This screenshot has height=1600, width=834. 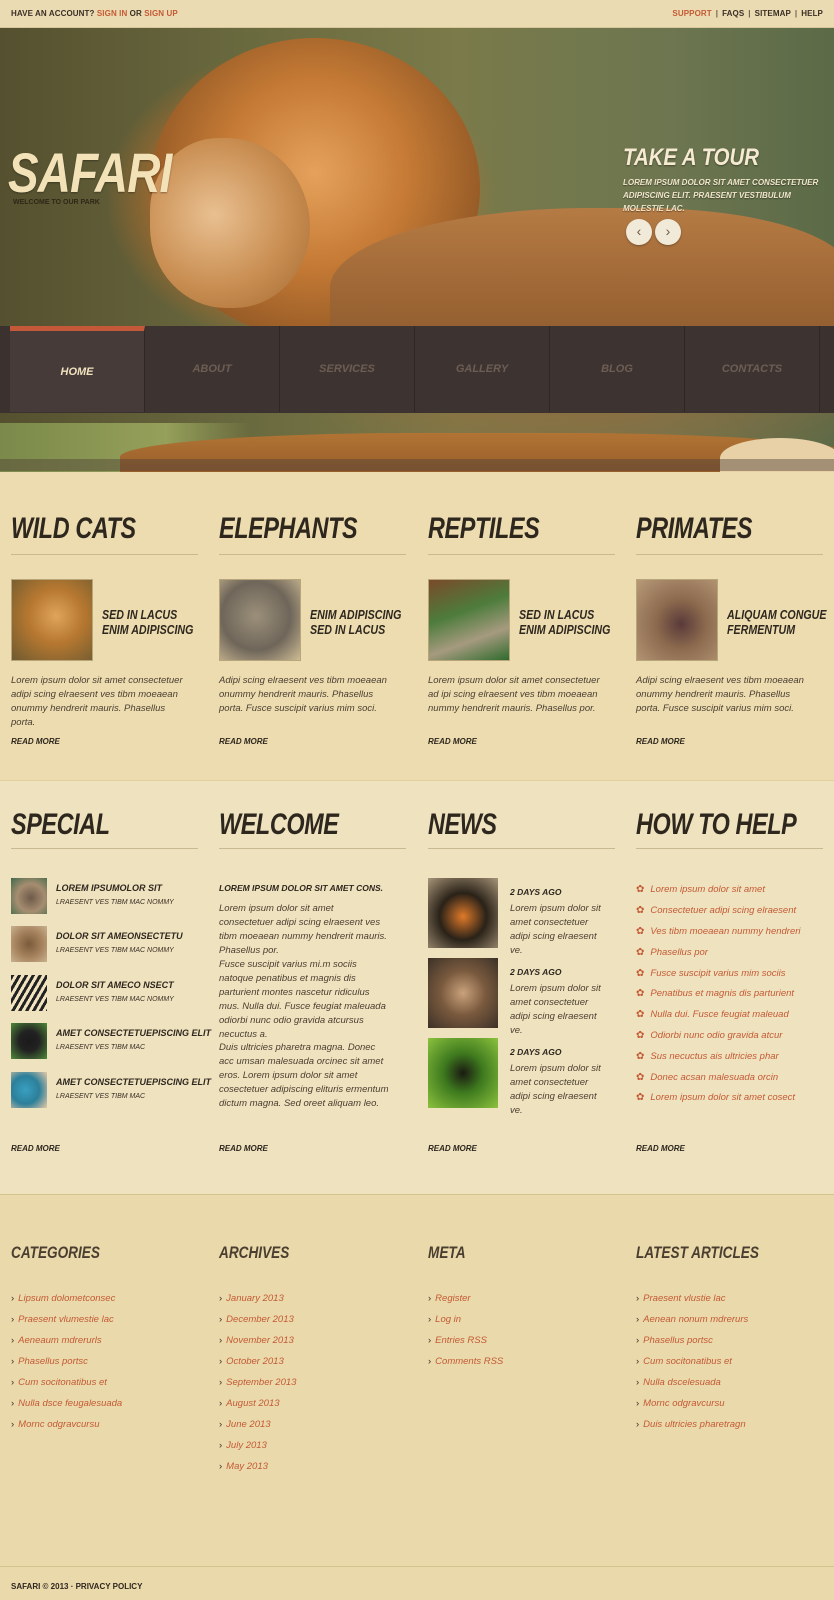 I want to click on category-link: › Mornc odgravcursu, so click(x=55, y=1424).